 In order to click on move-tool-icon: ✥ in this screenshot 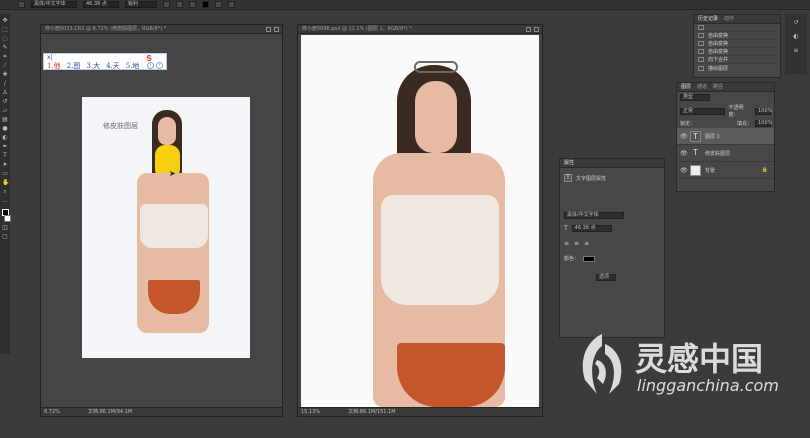, I will do `click(5, 21)`.